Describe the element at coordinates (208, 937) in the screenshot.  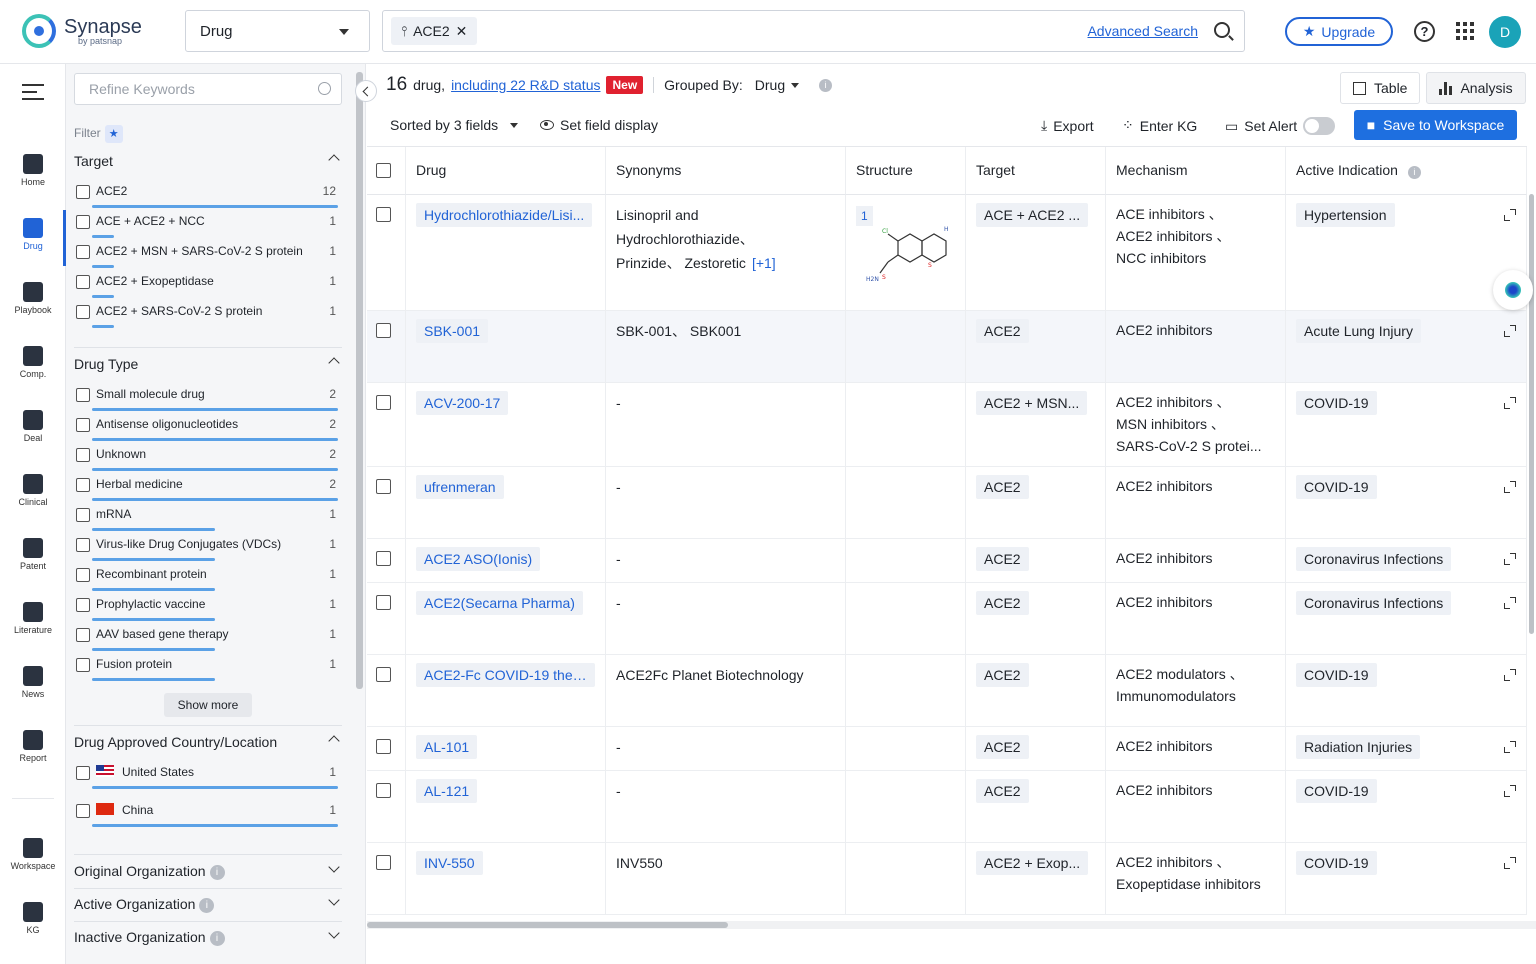
I see `section-inactive-org-header: Inactive Organizationi` at that location.